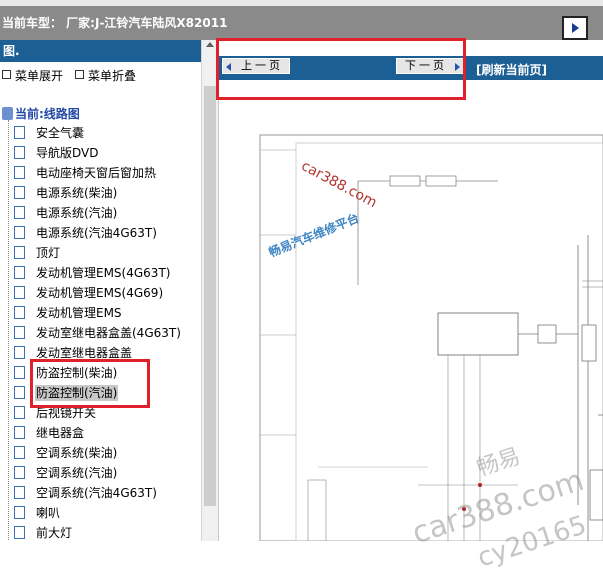 The height and width of the screenshot is (574, 603). I want to click on tree-item: 防盗控制(柴油), so click(66, 374).